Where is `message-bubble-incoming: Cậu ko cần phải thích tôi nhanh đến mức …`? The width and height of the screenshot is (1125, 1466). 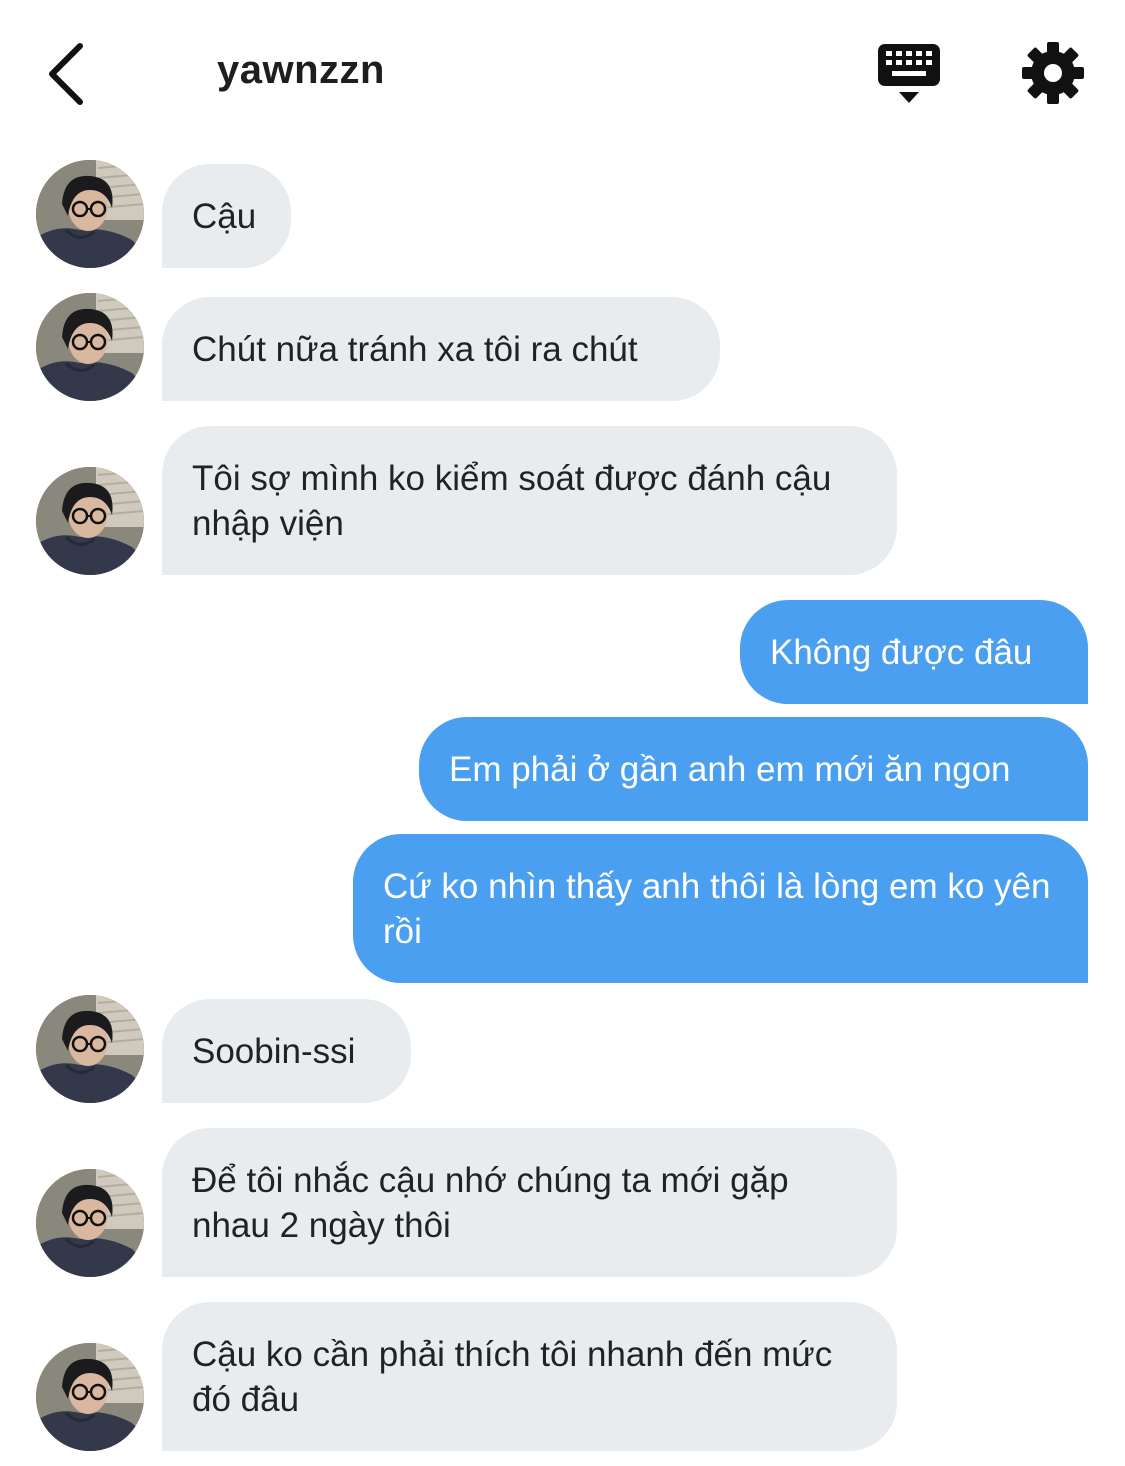 message-bubble-incoming: Cậu ko cần phải thích tôi nhanh đến mức … is located at coordinates (529, 1376).